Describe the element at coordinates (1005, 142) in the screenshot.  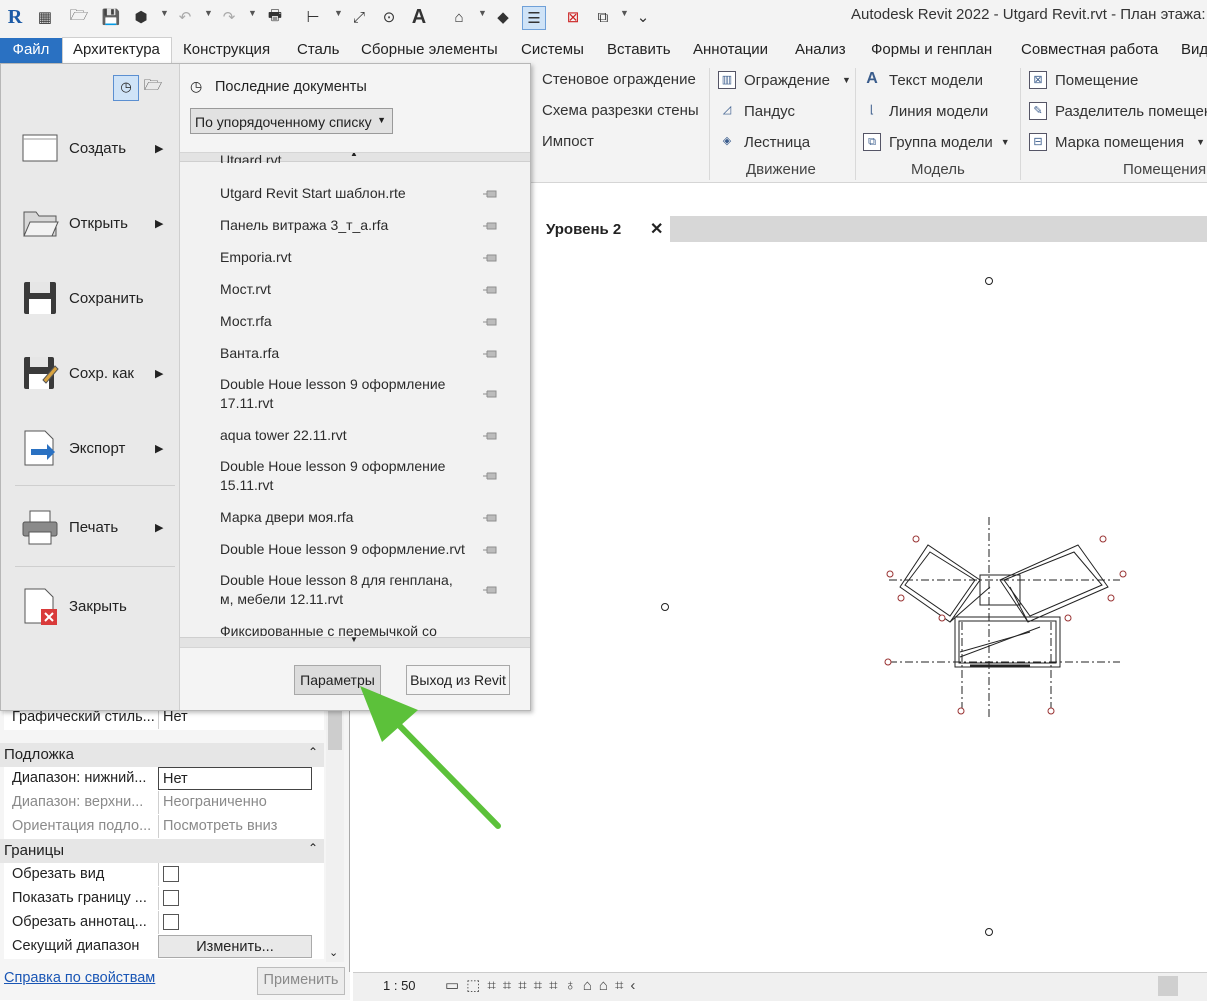
I see `model-group-dropdown-icon: ▼` at that location.